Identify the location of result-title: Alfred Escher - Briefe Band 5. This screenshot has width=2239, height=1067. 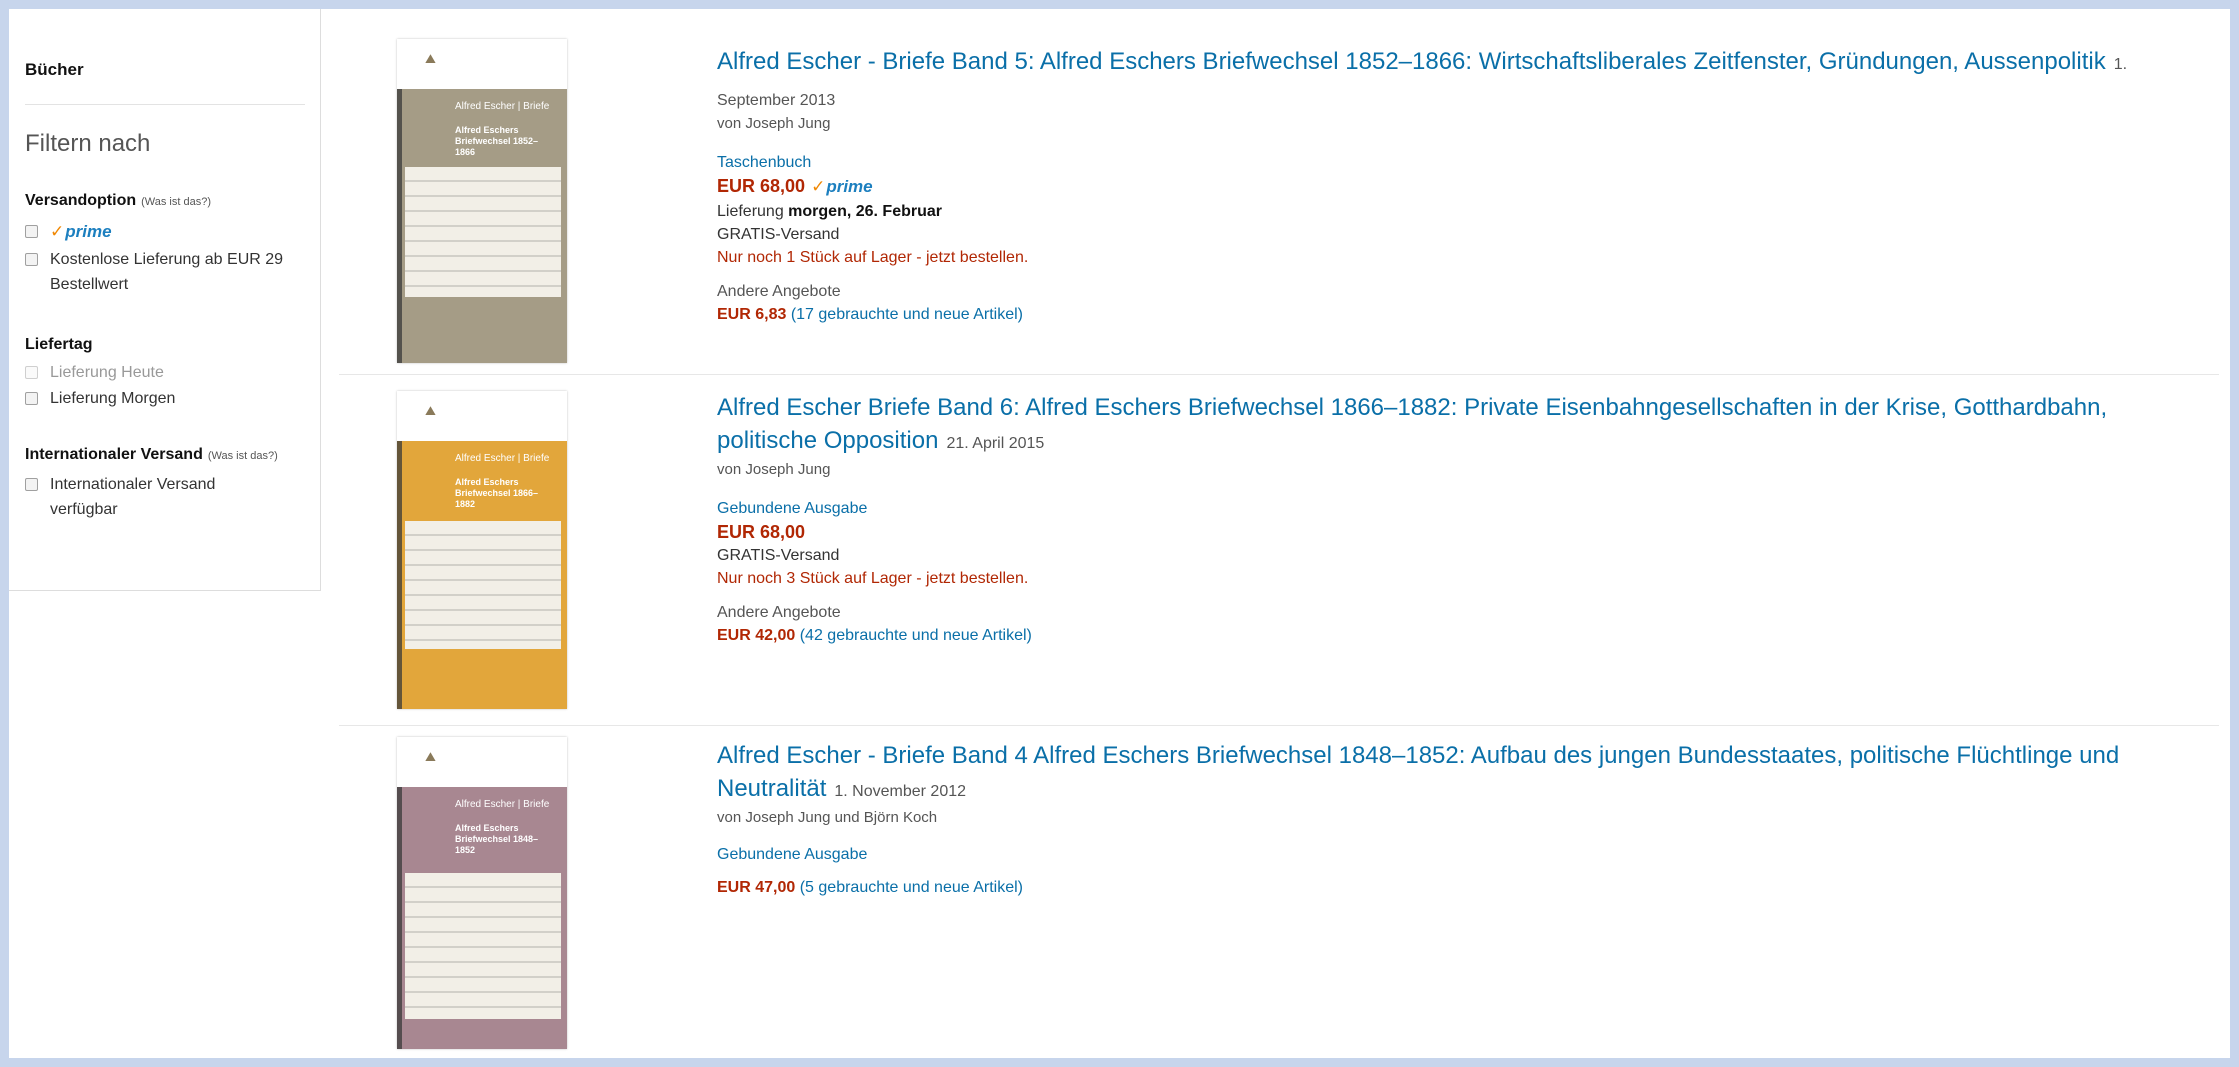
(1411, 61).